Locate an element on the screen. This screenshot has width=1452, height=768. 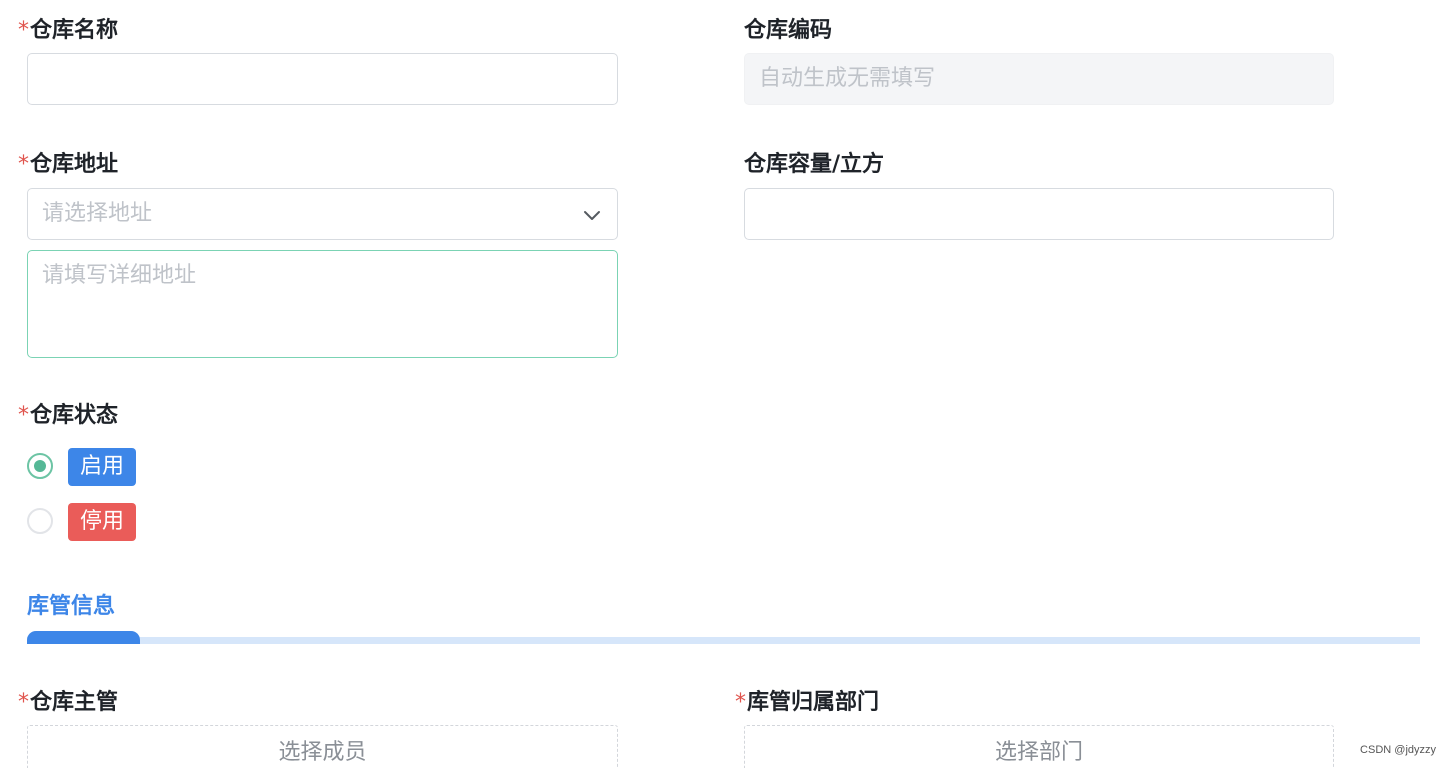
select-department-button: 选择部门 is located at coordinates (1039, 746).